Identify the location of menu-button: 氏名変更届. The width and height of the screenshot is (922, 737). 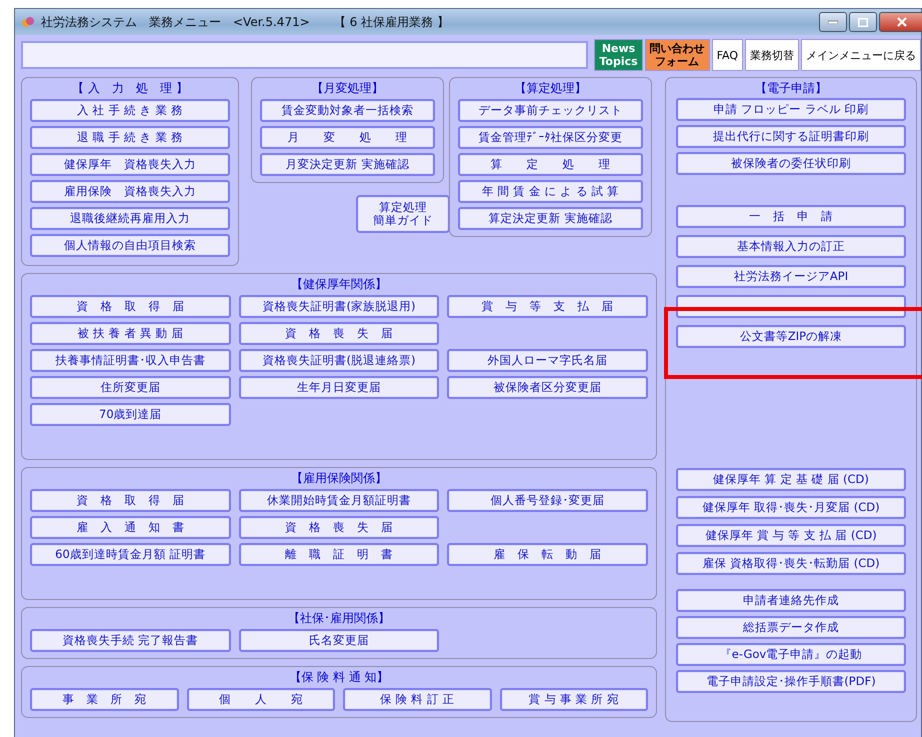
(339, 640).